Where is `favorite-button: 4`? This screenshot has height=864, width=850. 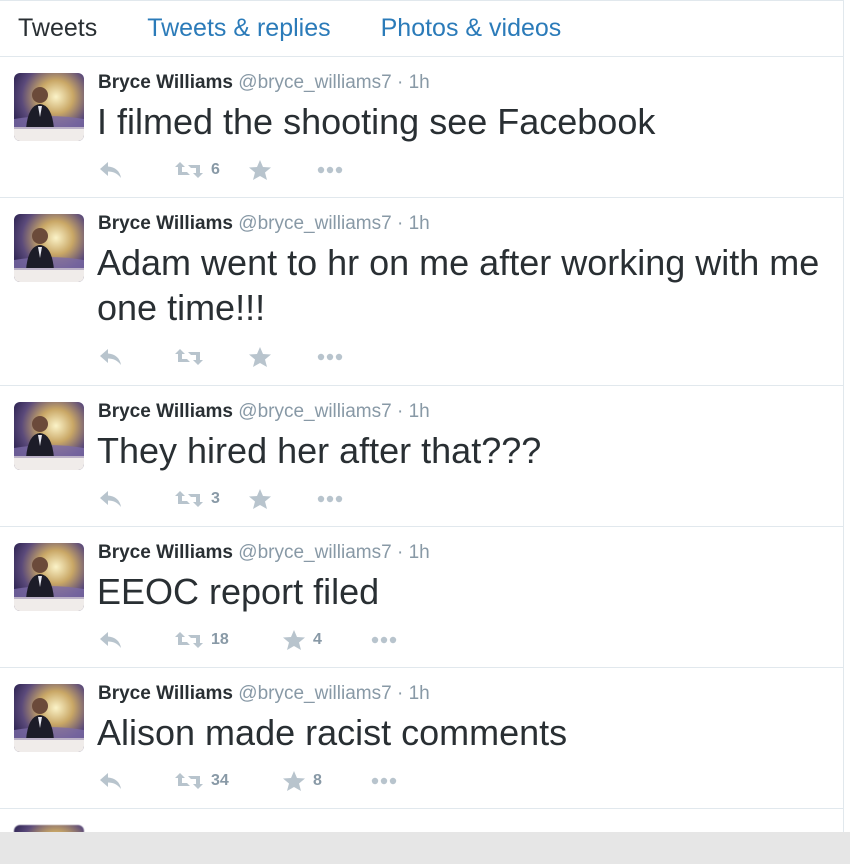
favorite-button: 4 is located at coordinates (326, 640).